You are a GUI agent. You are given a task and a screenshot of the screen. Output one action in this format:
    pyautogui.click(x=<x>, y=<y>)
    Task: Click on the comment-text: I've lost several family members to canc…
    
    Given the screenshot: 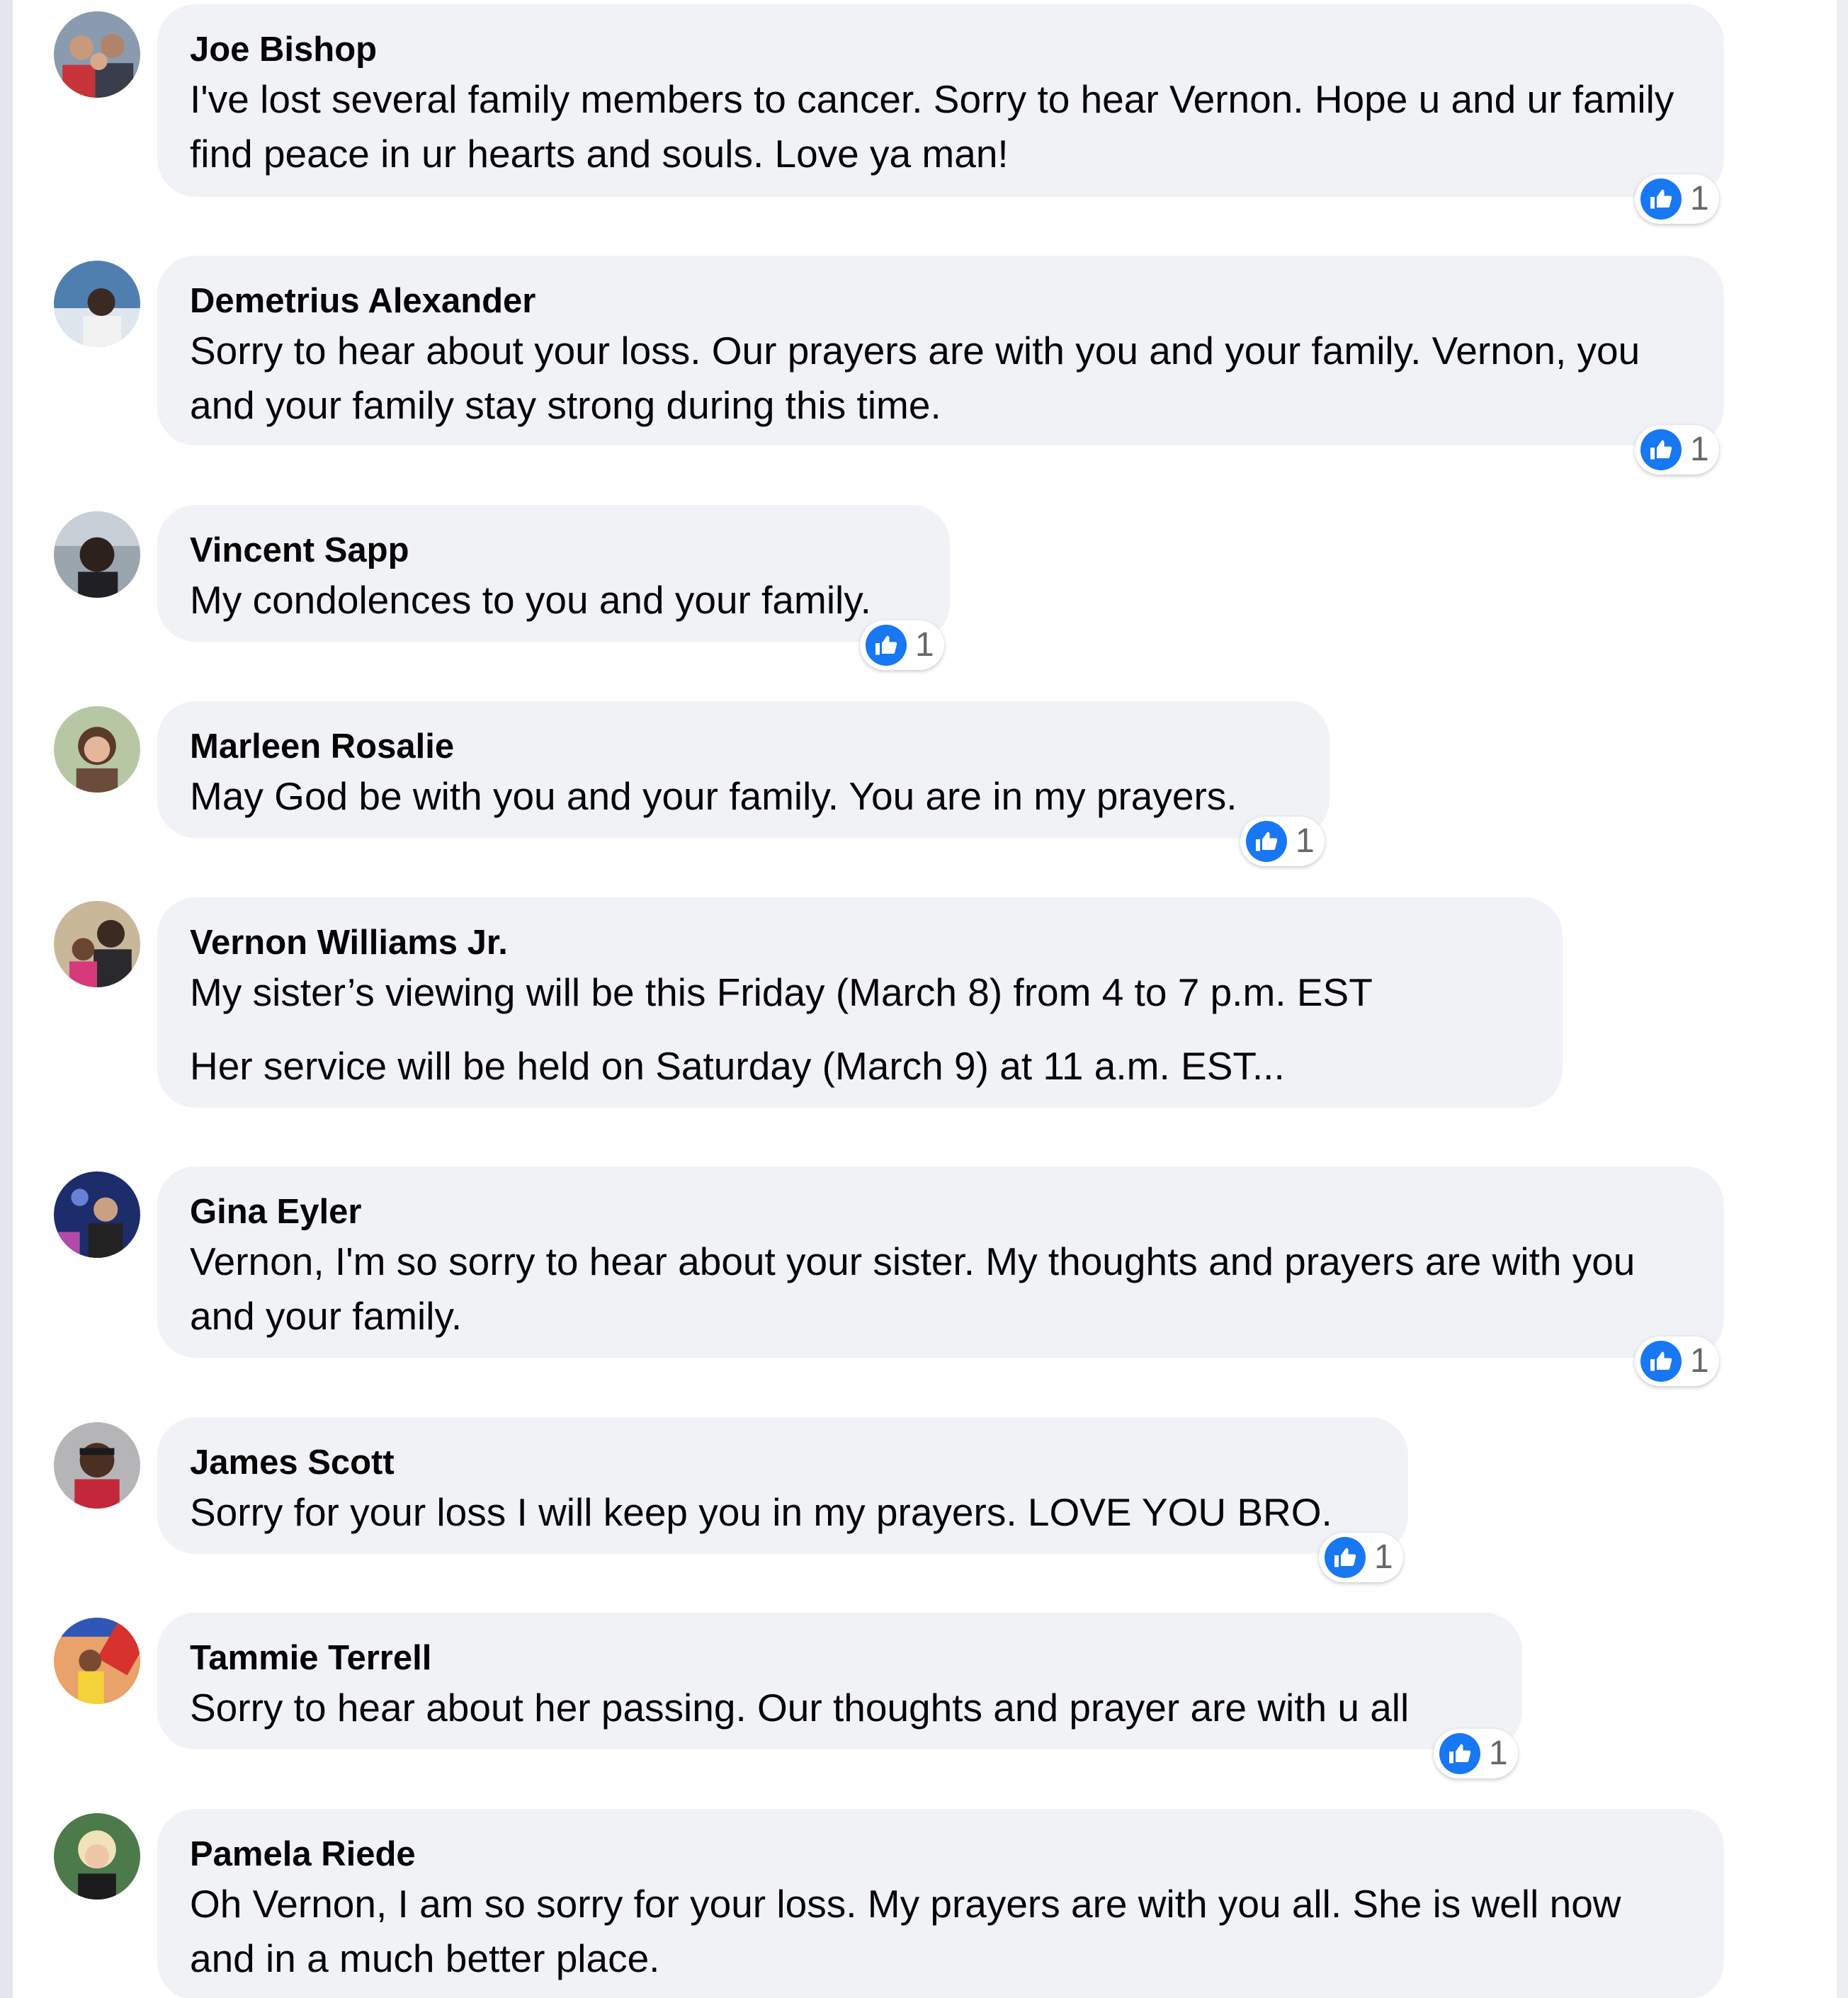 What is the action you would take?
    pyautogui.click(x=932, y=126)
    